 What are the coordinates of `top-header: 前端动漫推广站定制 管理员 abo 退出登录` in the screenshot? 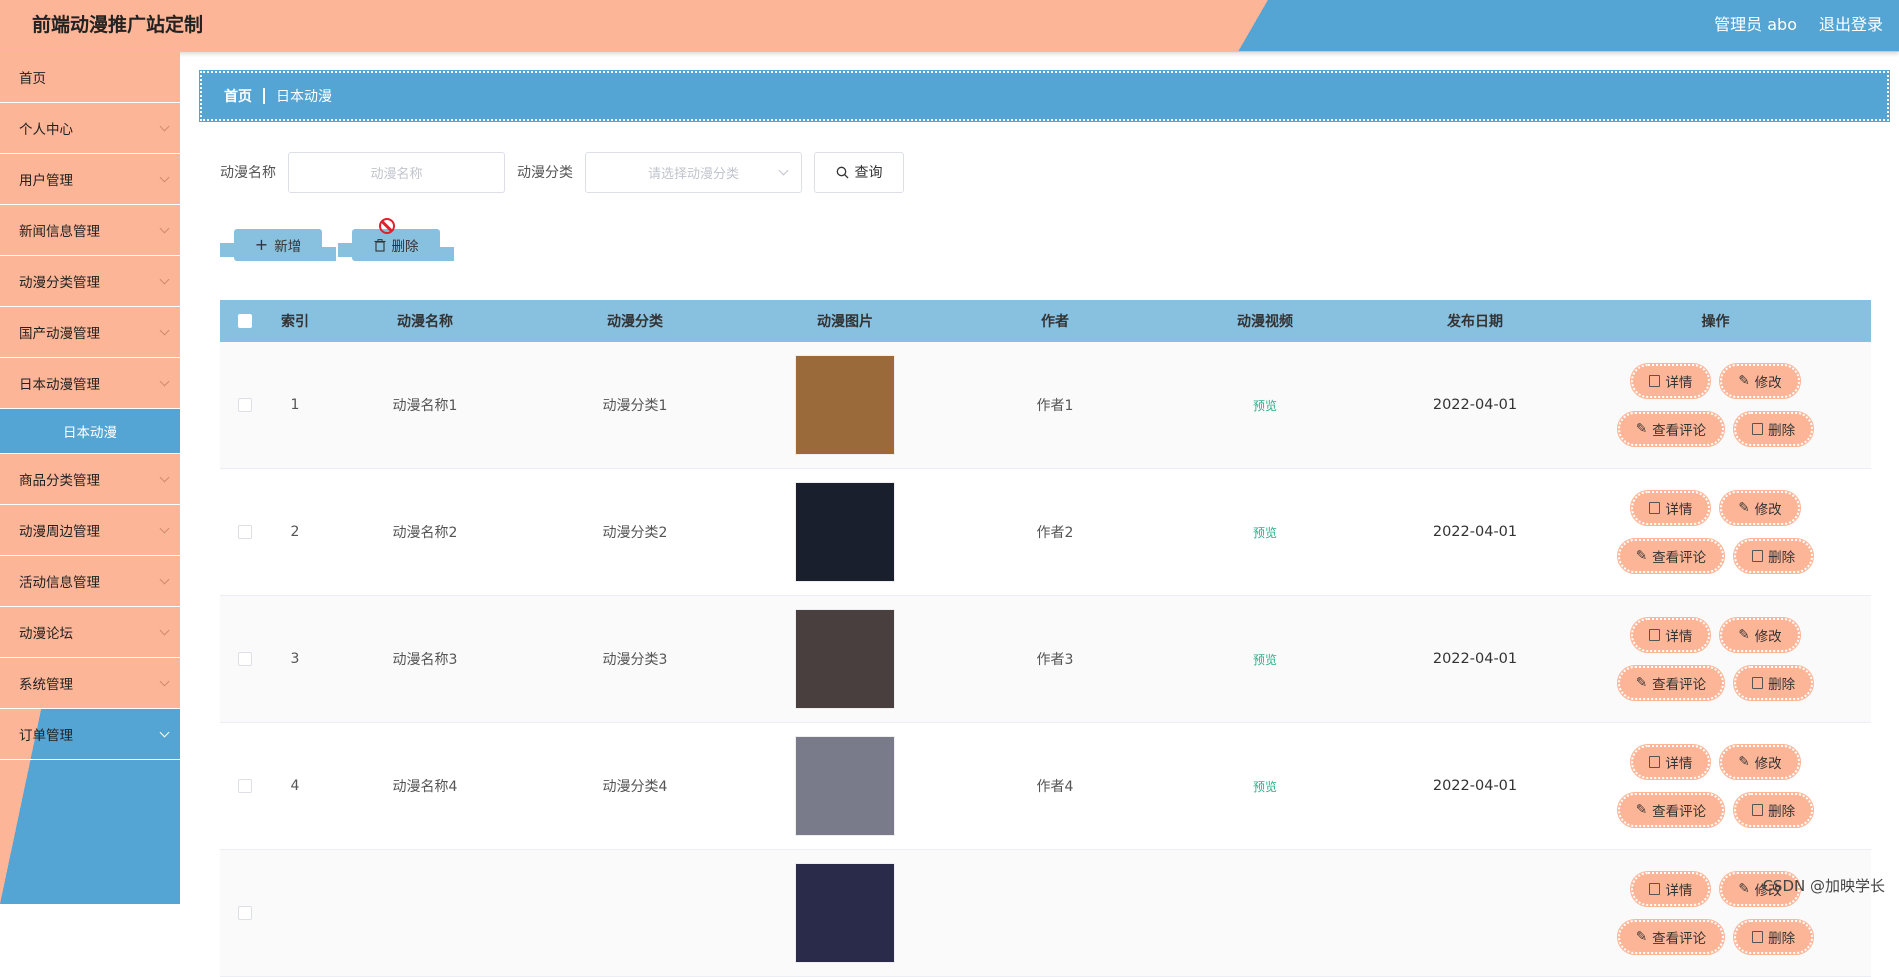 It's located at (949, 26).